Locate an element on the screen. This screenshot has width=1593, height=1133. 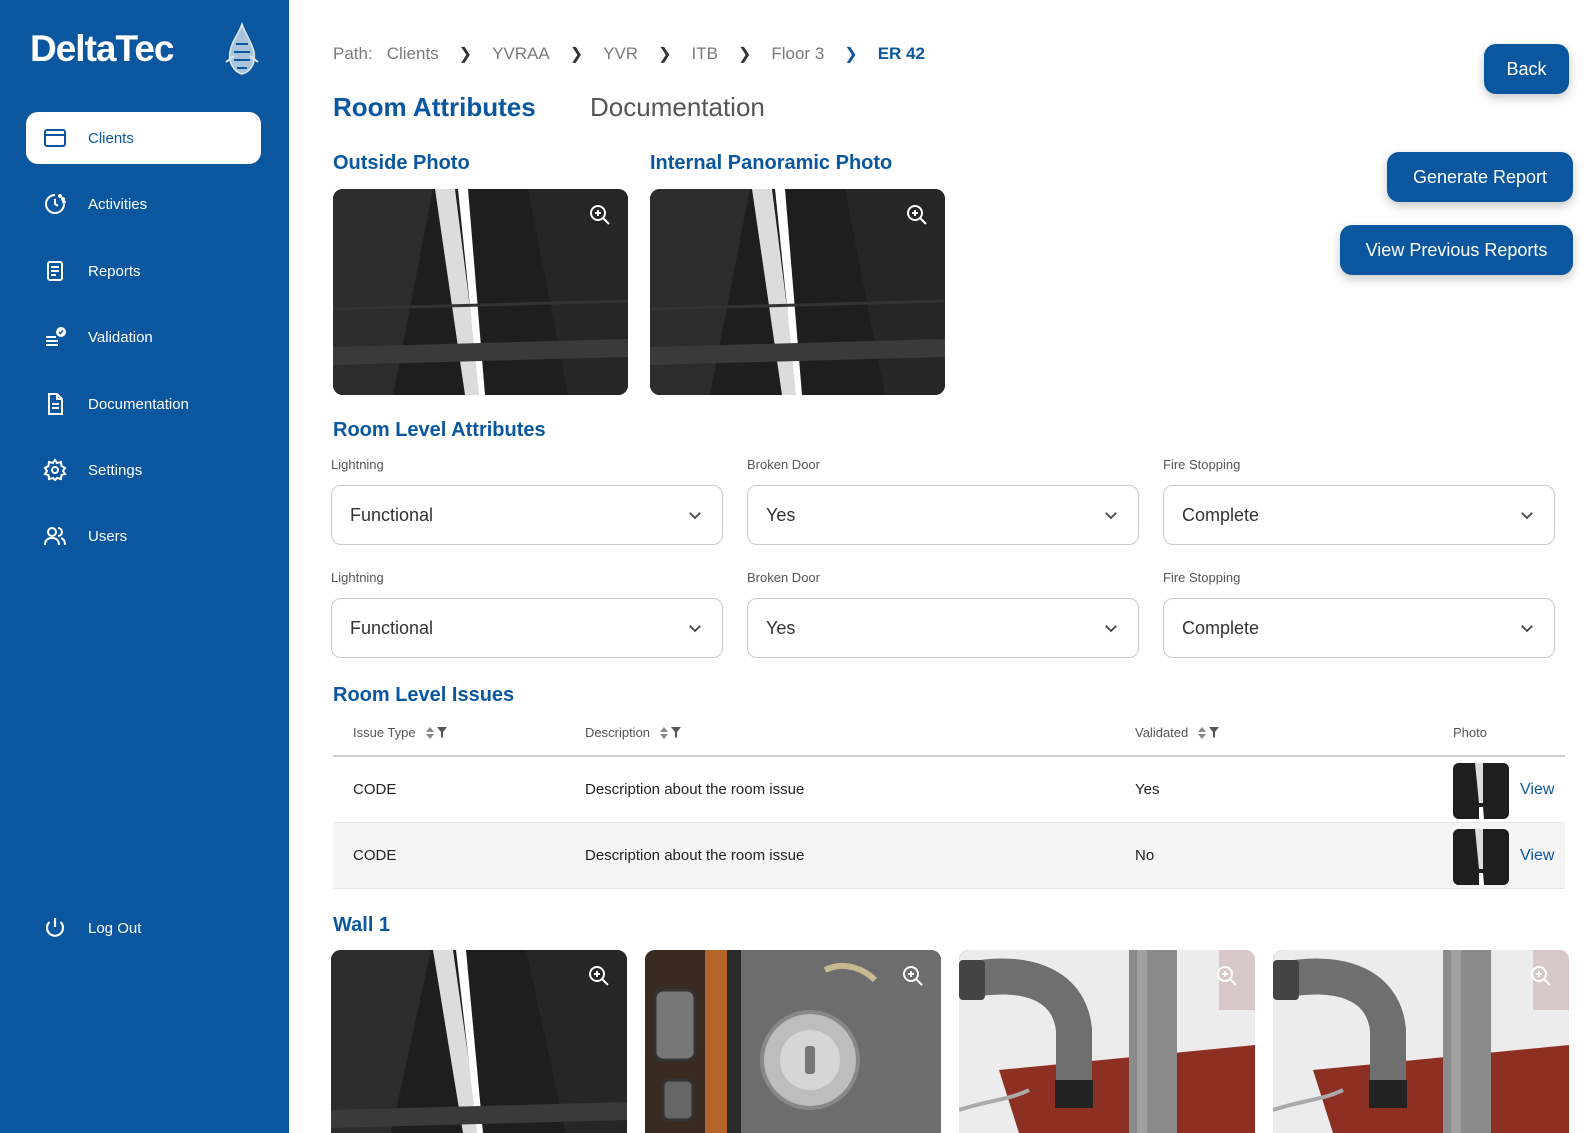
breadcrumb-item-itb: ITB is located at coordinates (705, 54).